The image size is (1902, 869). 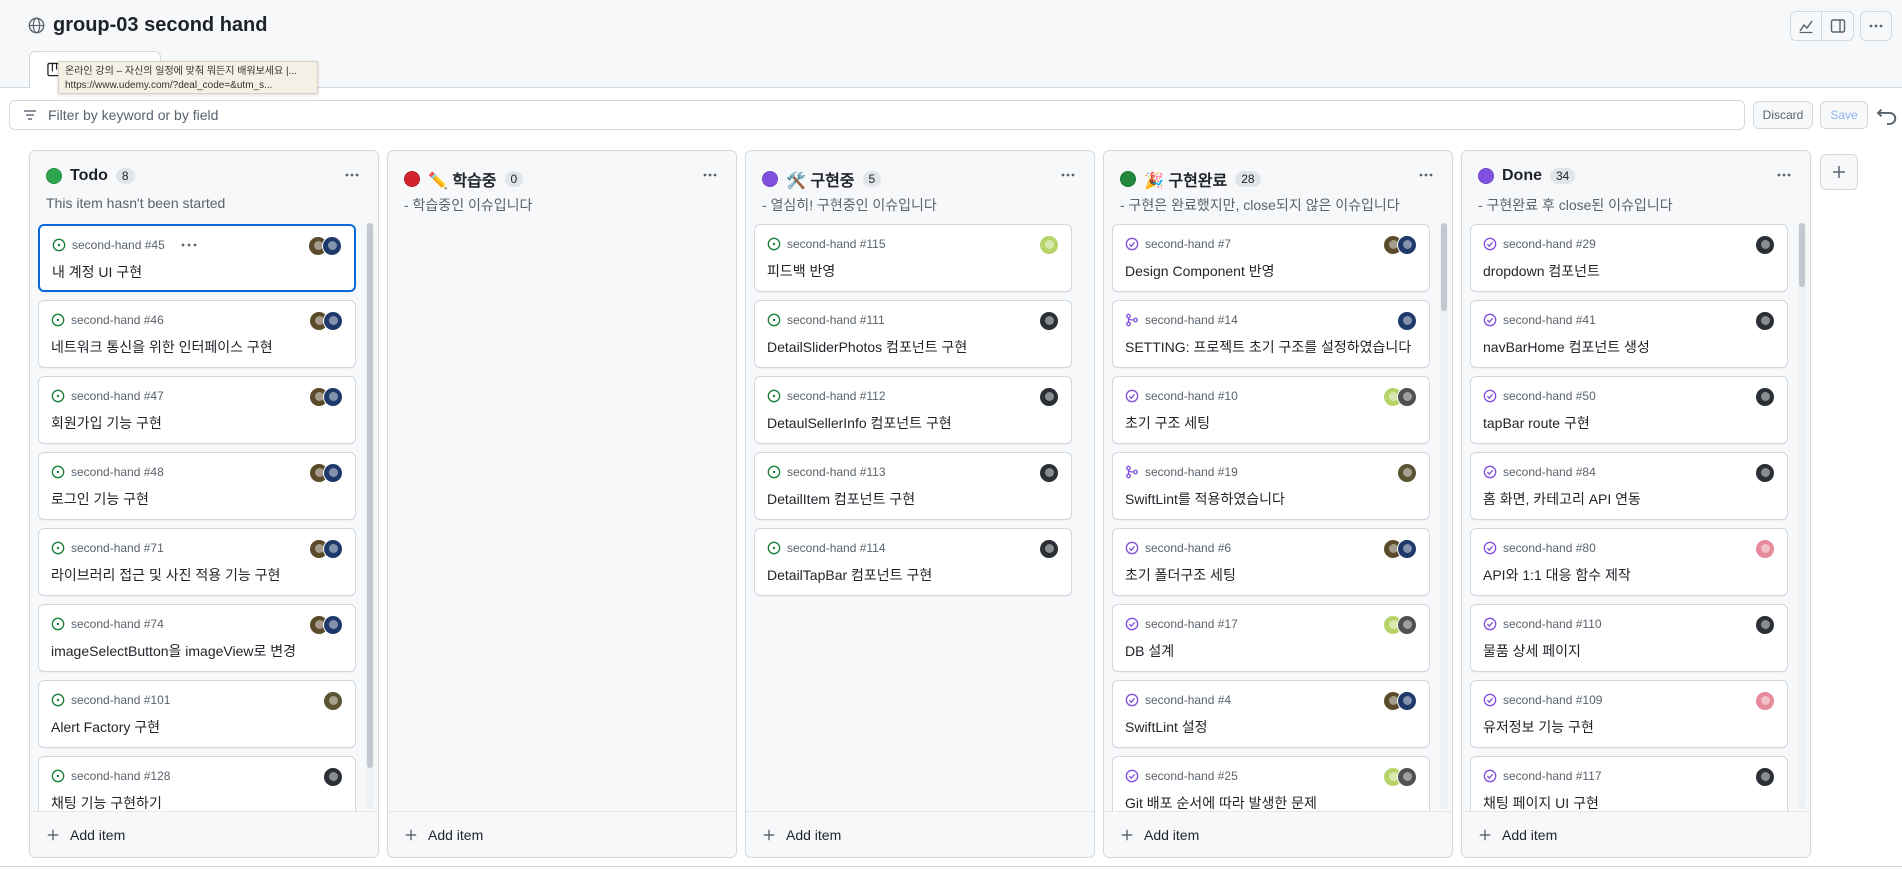 What do you see at coordinates (1566, 347) in the screenshot?
I see `card-title: navBarHome 컴포넌트 생성` at bounding box center [1566, 347].